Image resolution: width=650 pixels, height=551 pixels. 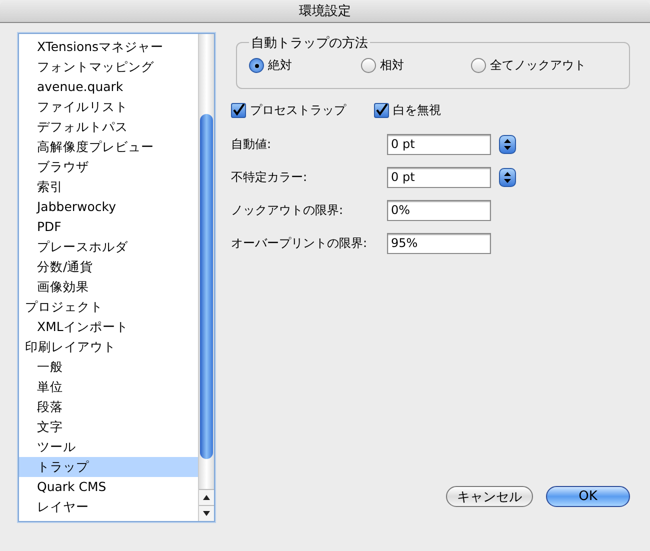 What do you see at coordinates (108, 287) in the screenshot?
I see `list-item: 画像効果` at bounding box center [108, 287].